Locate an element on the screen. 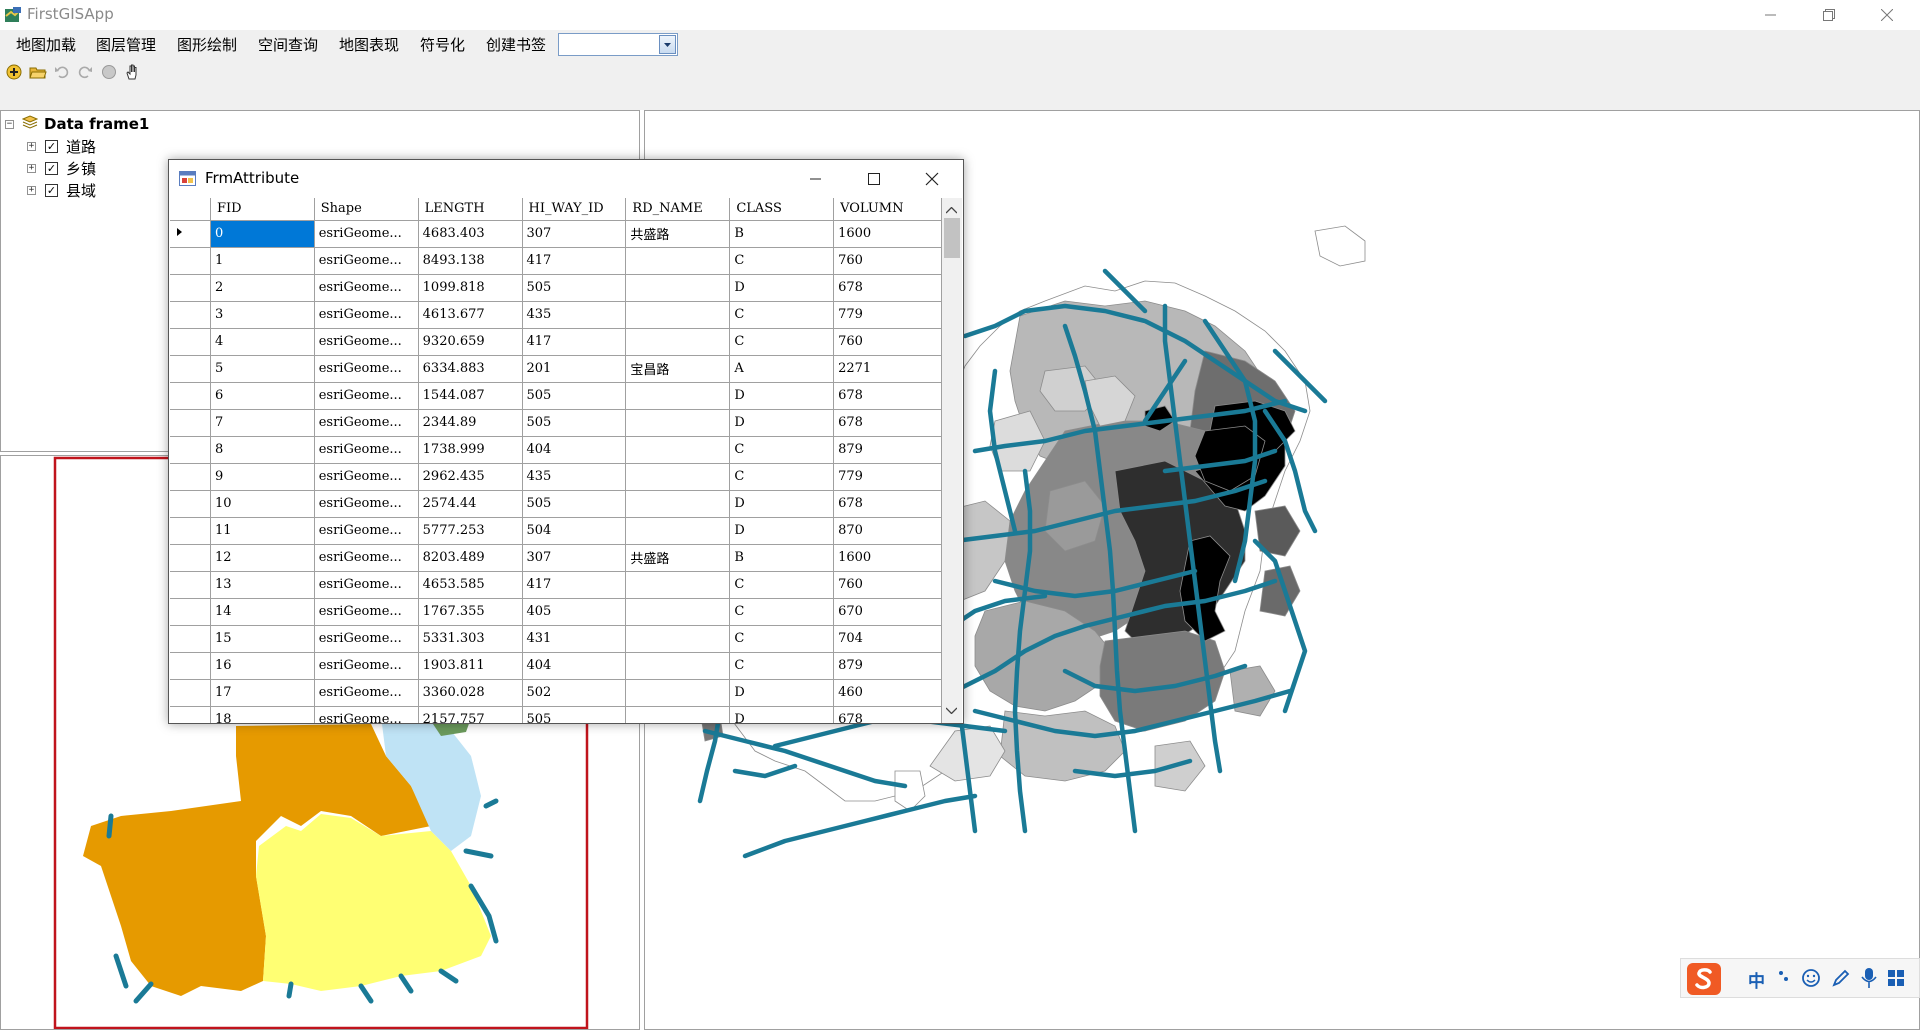 The width and height of the screenshot is (1920, 1030). cell-length: 8203.489 is located at coordinates (470, 558).